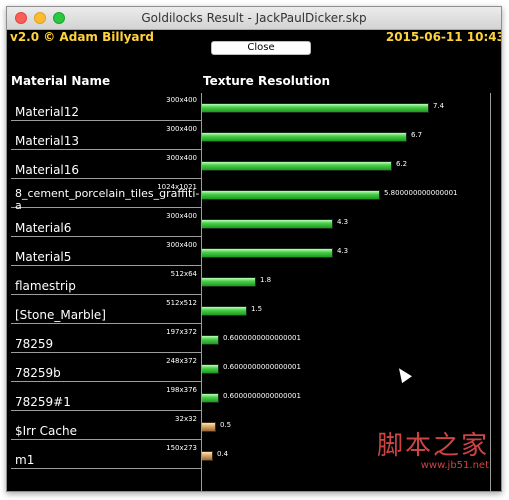 This screenshot has height=500, width=509. I want to click on material-name: flamestrip, so click(45, 286).